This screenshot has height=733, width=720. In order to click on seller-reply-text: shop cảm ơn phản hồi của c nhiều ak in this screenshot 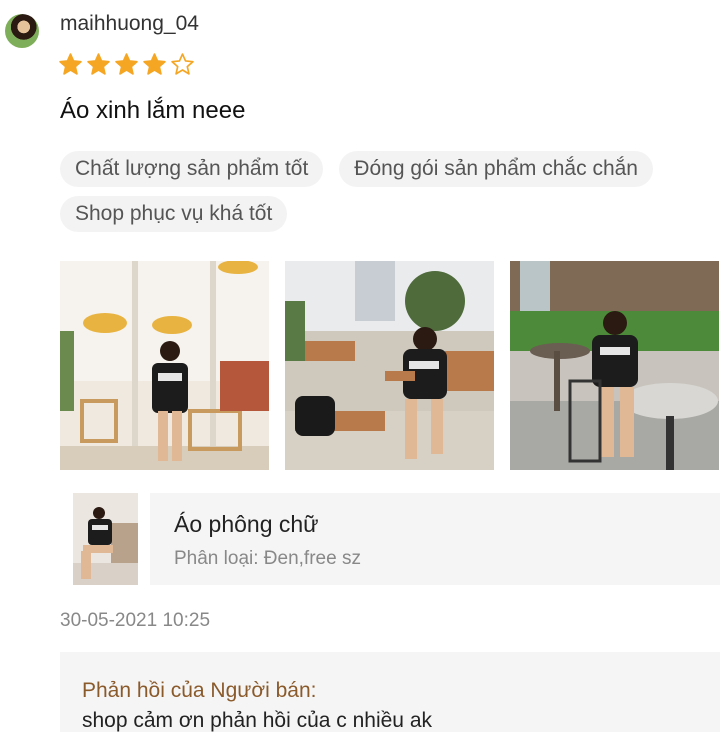, I will do `click(257, 720)`.